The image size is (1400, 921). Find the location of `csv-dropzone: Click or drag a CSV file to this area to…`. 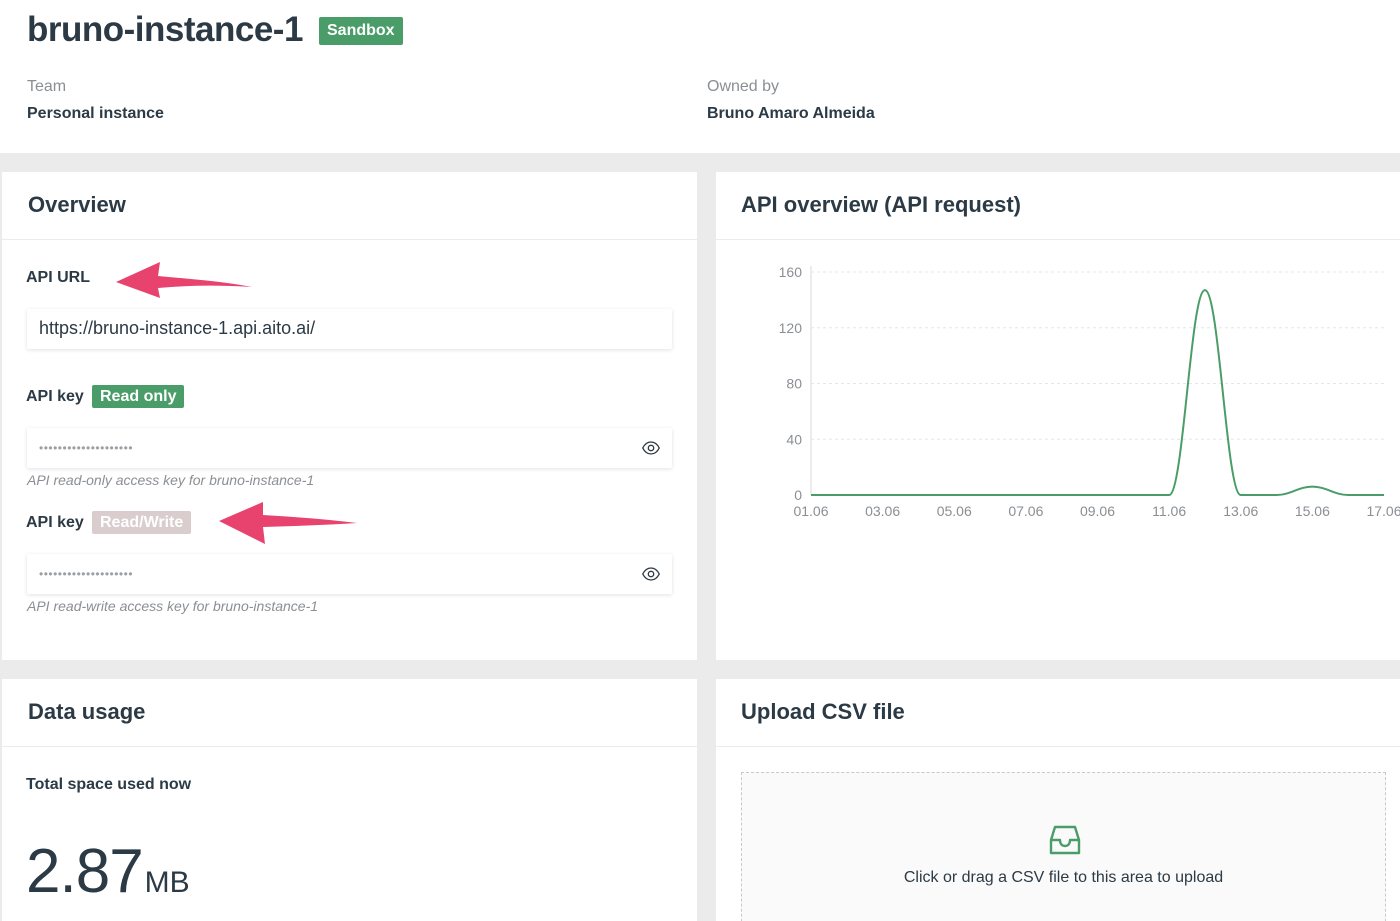

csv-dropzone: Click or drag a CSV file to this area to… is located at coordinates (1063, 846).